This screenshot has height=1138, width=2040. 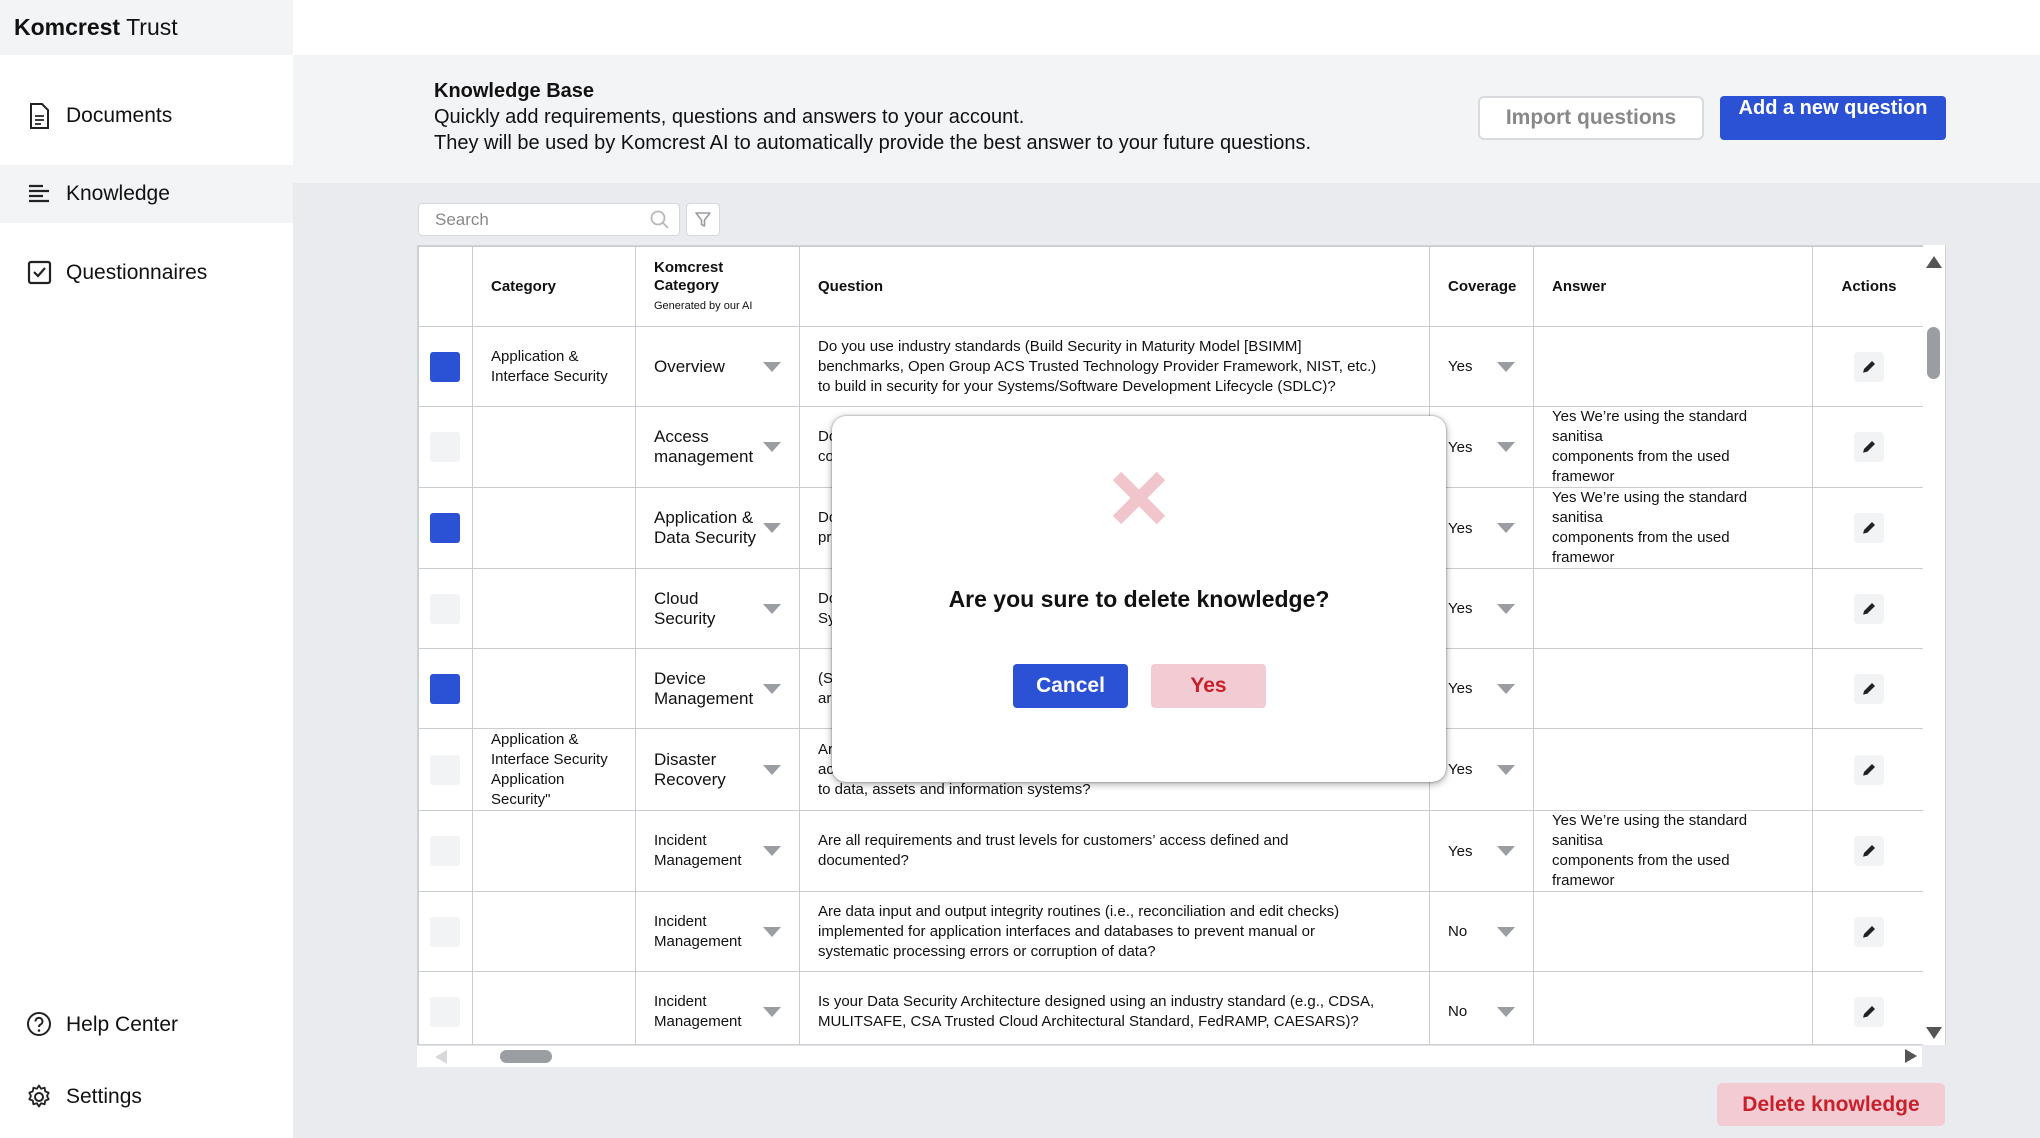 I want to click on horizontal-scroll-thumb, so click(x=526, y=1056).